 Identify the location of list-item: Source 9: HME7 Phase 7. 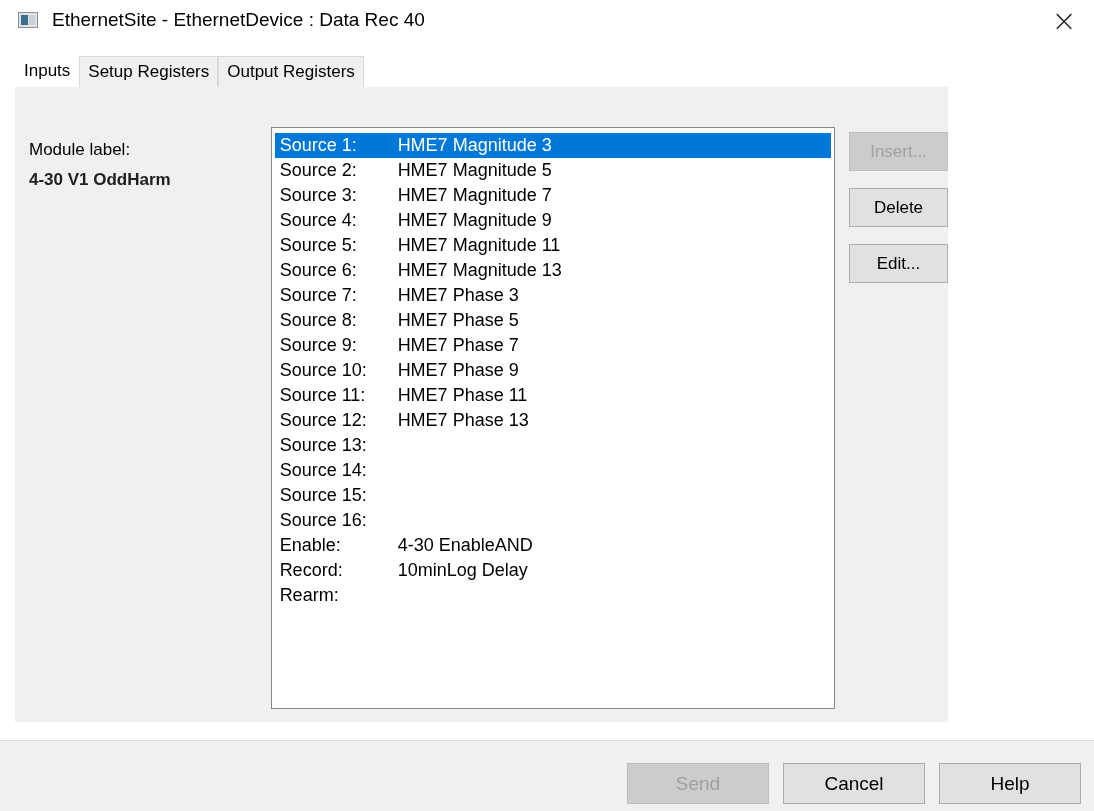
(552, 345).